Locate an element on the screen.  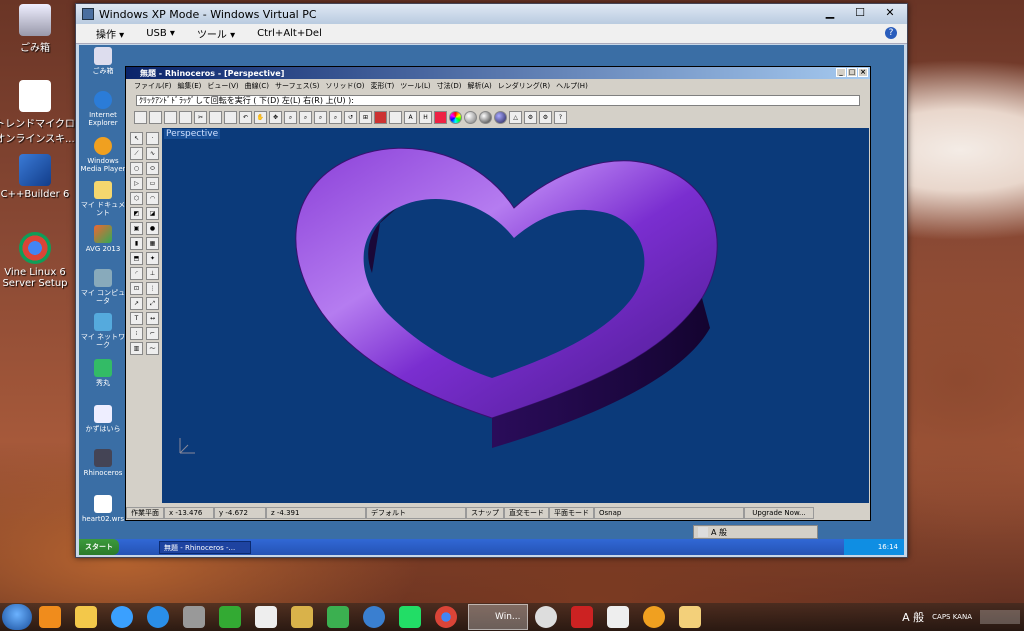
rhino-menu-render: レンダリング(R) is located at coordinates (524, 86).